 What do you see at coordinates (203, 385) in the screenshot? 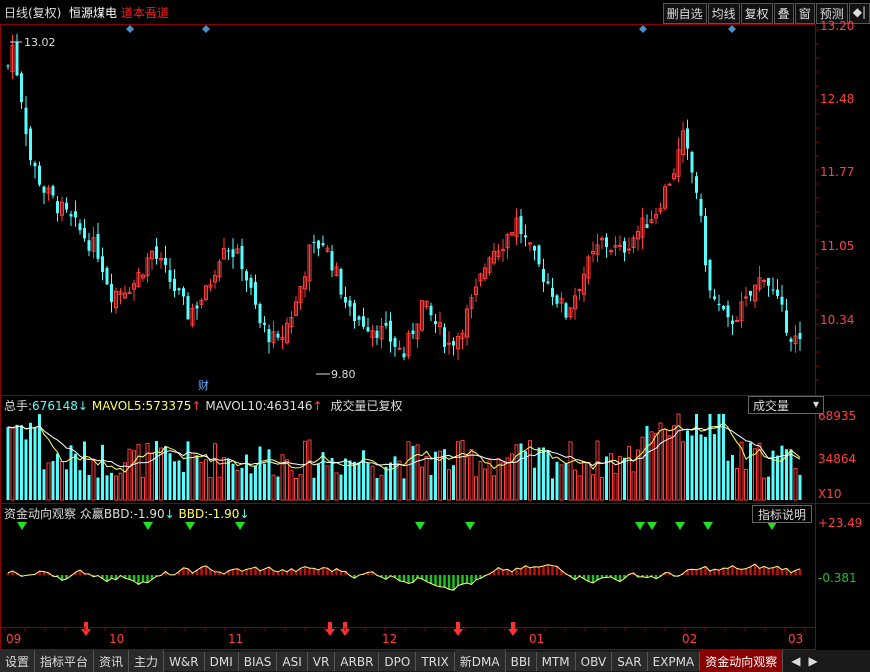
I see `finance-marker: 财` at bounding box center [203, 385].